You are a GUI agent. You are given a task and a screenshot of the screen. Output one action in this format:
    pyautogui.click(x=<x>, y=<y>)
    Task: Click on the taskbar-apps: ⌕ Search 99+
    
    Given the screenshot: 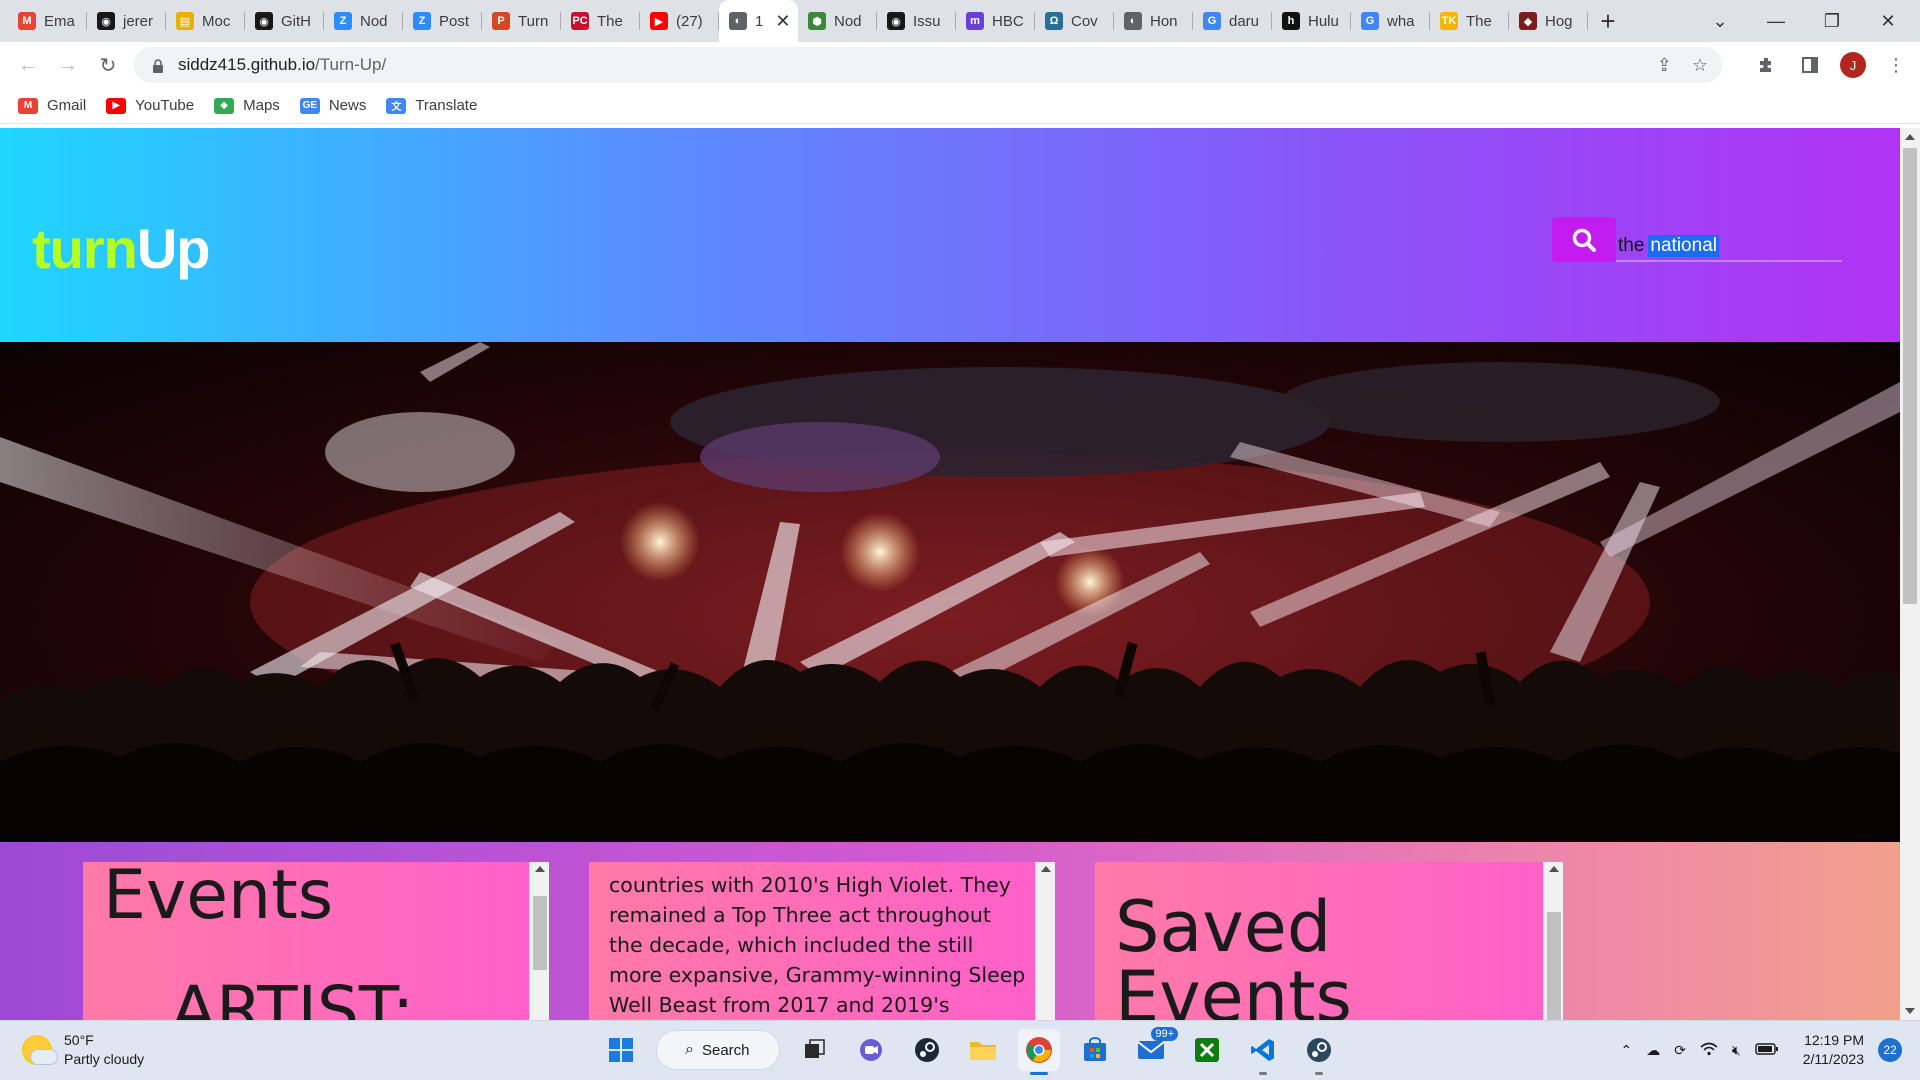 What is the action you would take?
    pyautogui.click(x=970, y=1051)
    